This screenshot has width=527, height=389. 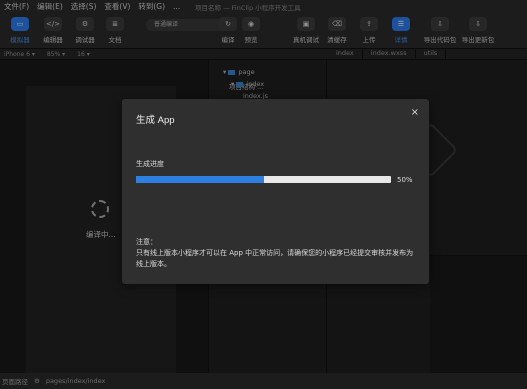 What do you see at coordinates (150, 164) in the screenshot?
I see `progress-label: 生成进度` at bounding box center [150, 164].